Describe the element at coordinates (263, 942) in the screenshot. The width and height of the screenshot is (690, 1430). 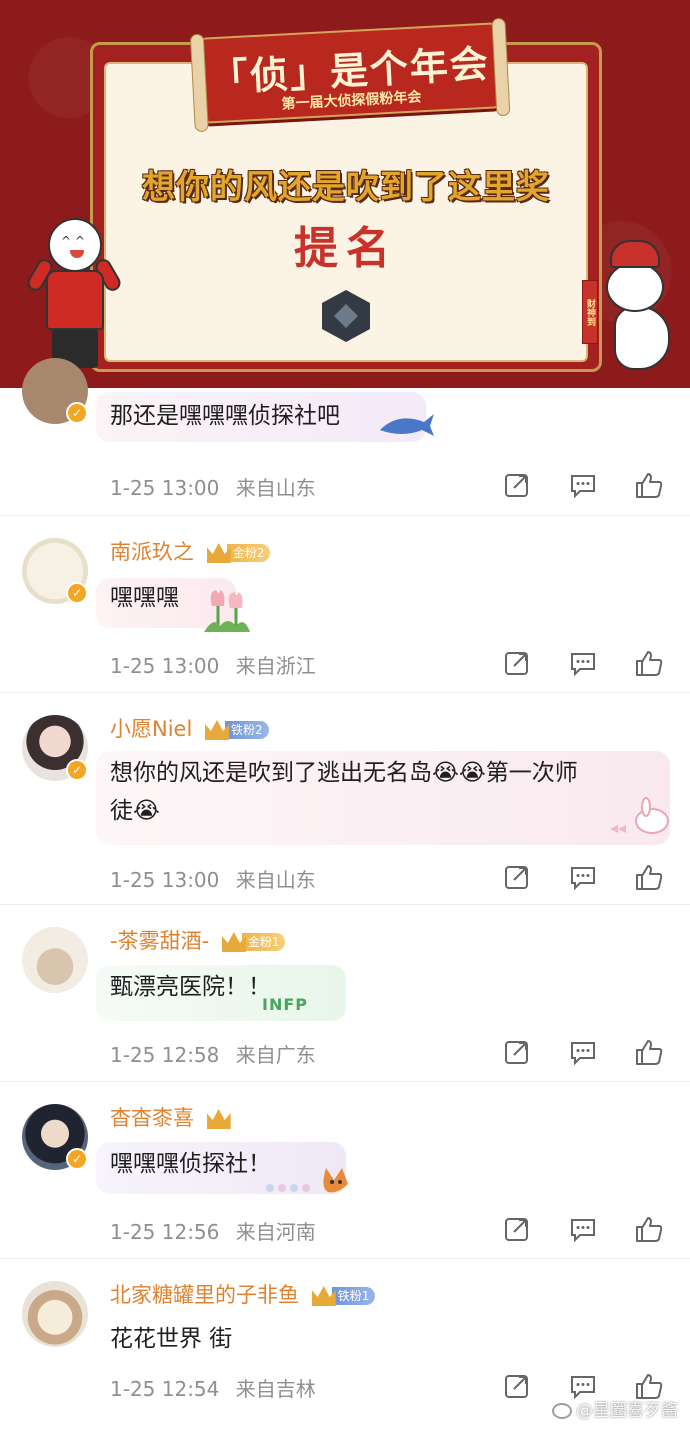
I see `fan-level-label: 金粉1` at that location.